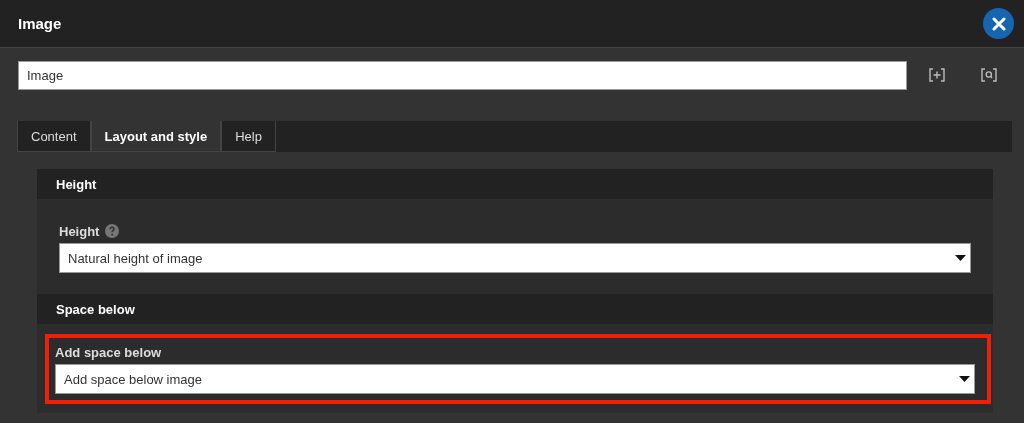 This screenshot has height=423, width=1024. I want to click on section-heading: Height, so click(76, 184).